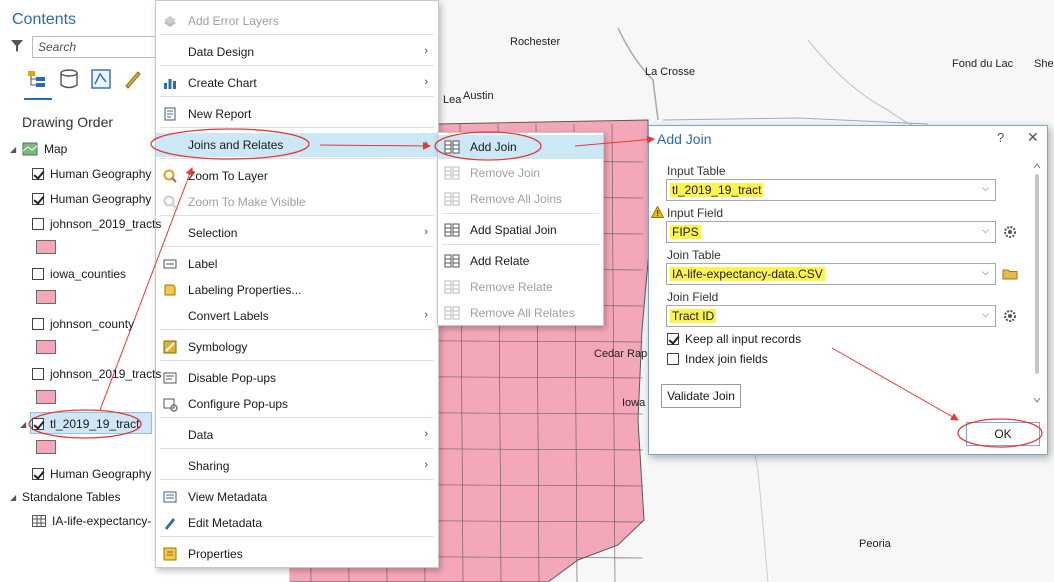 Image resolution: width=1054 pixels, height=582 pixels. What do you see at coordinates (1003, 434) in the screenshot?
I see `ok-button: OK` at bounding box center [1003, 434].